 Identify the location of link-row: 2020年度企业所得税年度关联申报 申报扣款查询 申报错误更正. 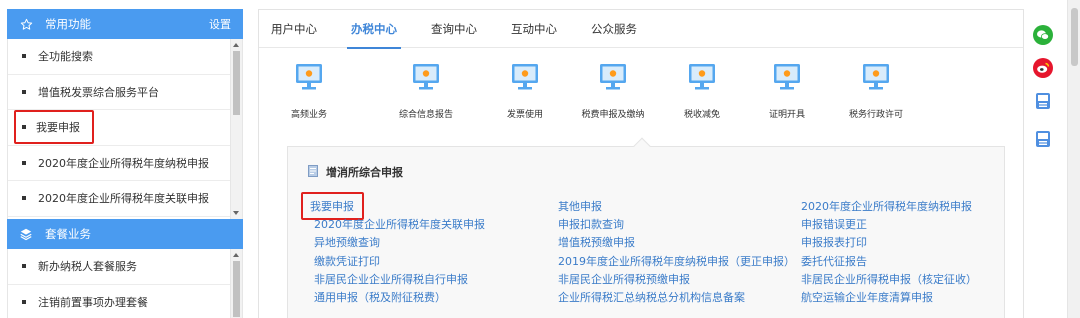
(664, 225).